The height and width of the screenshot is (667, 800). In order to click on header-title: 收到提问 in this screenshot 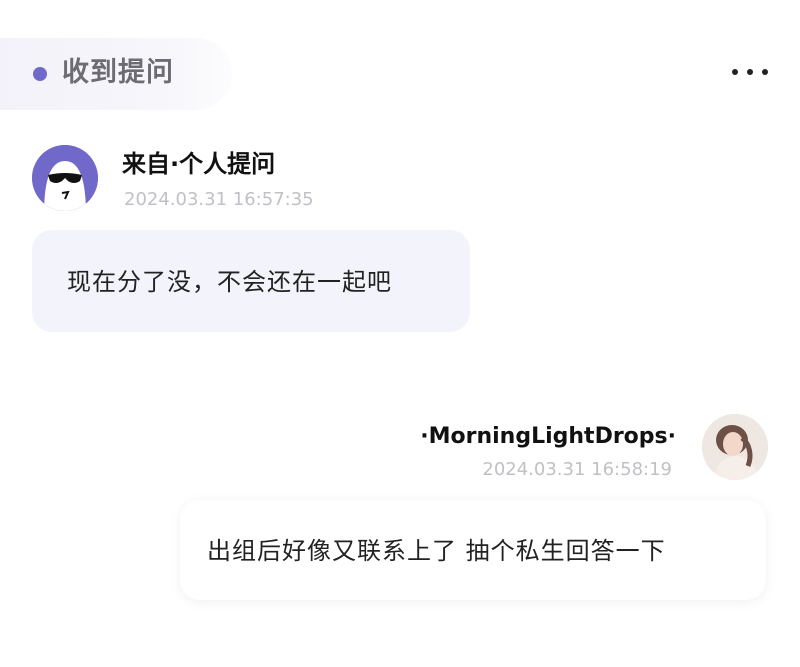, I will do `click(118, 72)`.